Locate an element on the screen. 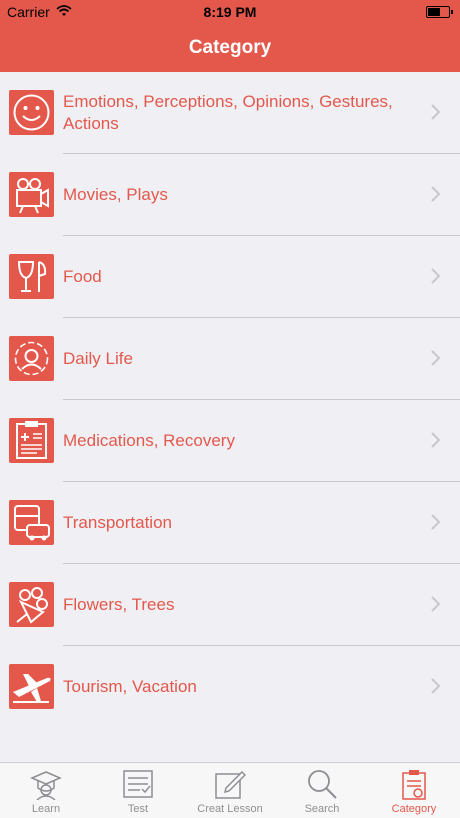  bus-car-icon is located at coordinates (31, 522).